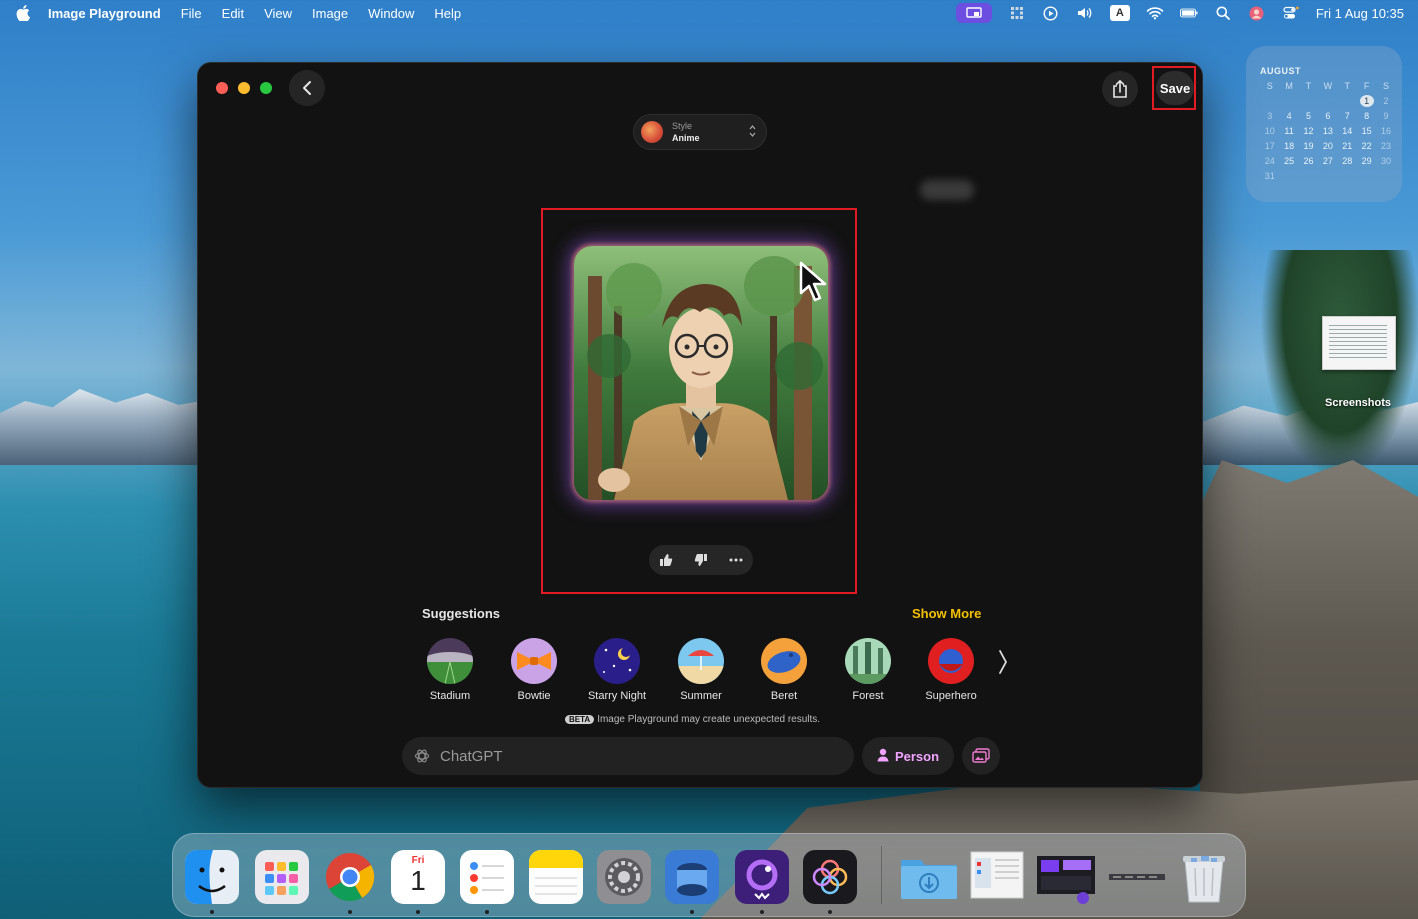 Image resolution: width=1418 pixels, height=919 pixels. I want to click on suggestion-starry-night: Starry Night, so click(617, 670).